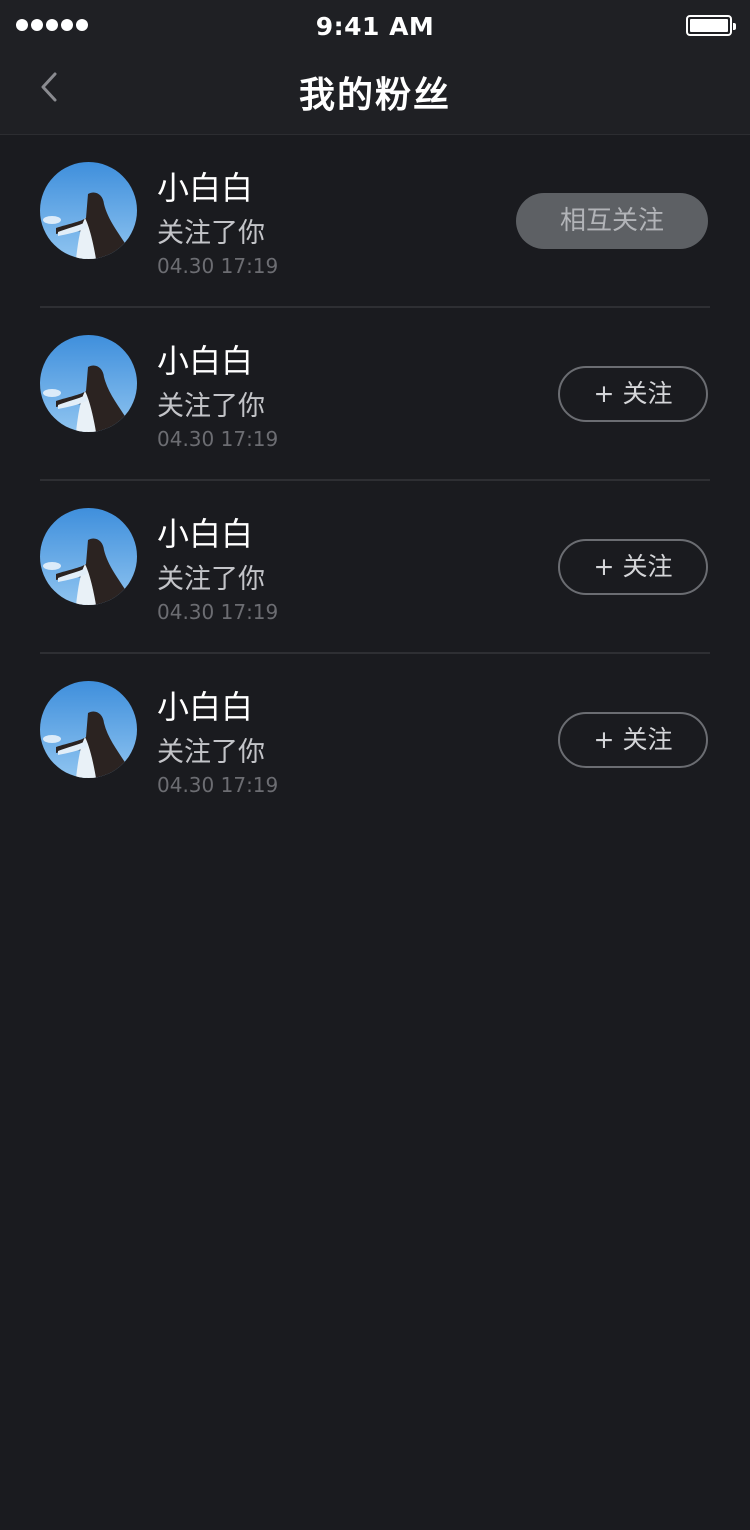  I want to click on status-time: 9:41 AM, so click(375, 26).